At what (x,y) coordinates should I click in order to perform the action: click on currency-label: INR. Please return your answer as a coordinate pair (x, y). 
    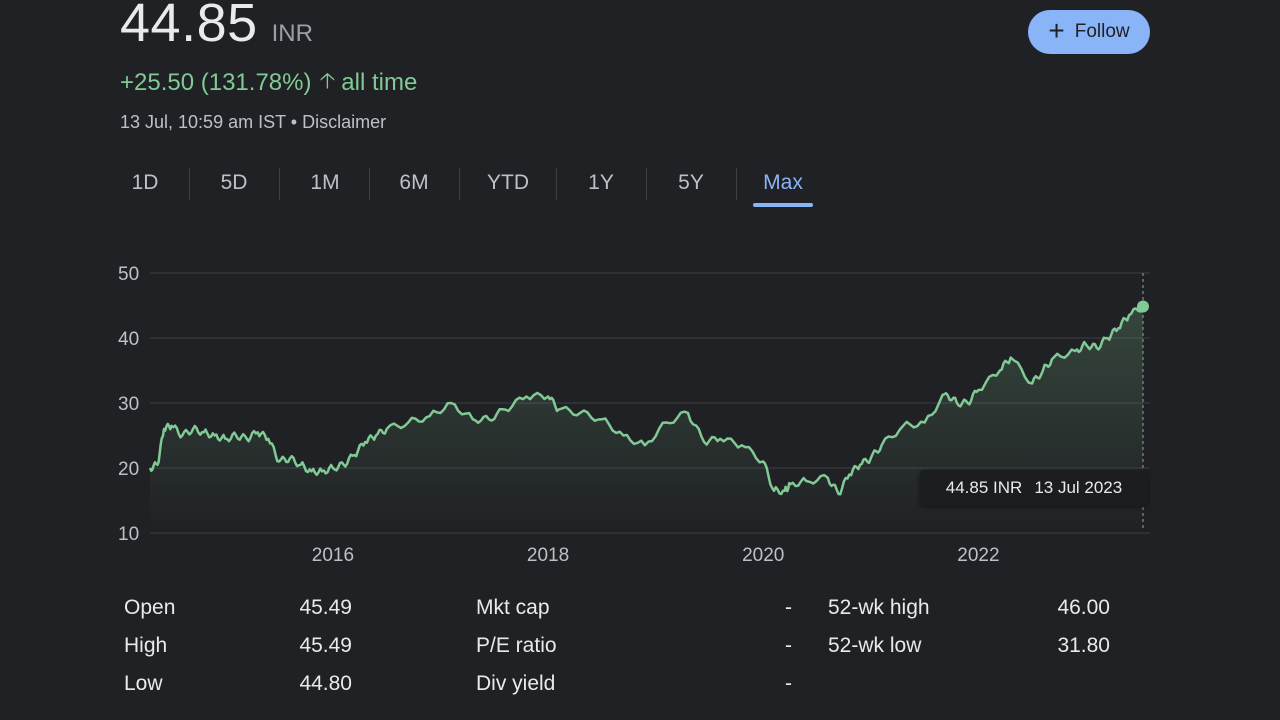
    Looking at the image, I should click on (292, 33).